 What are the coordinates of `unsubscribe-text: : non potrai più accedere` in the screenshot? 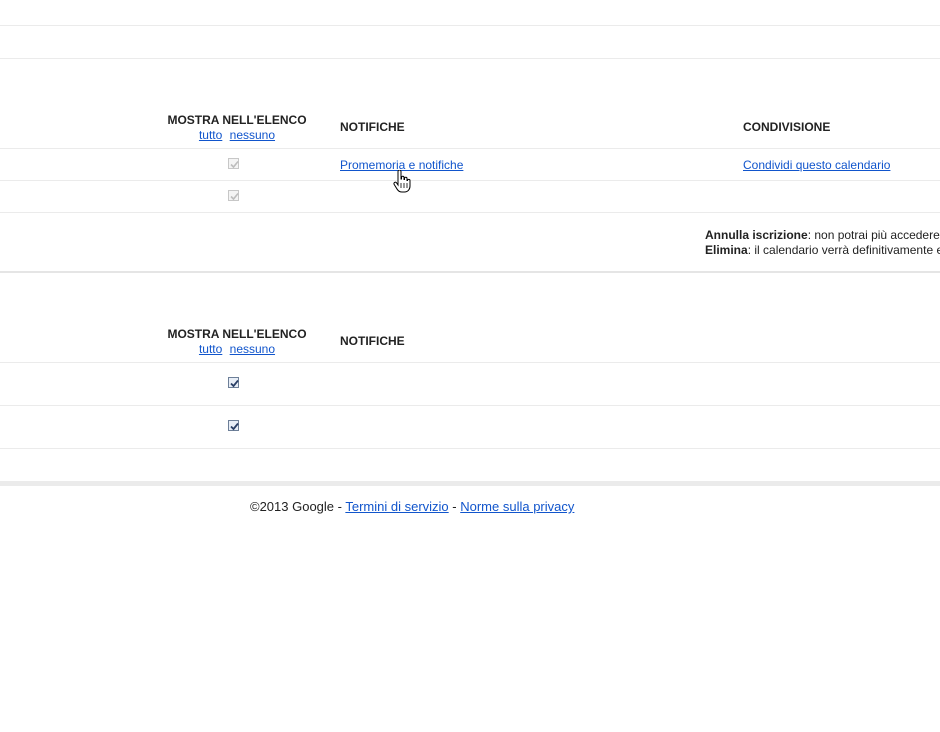 It's located at (873, 235).